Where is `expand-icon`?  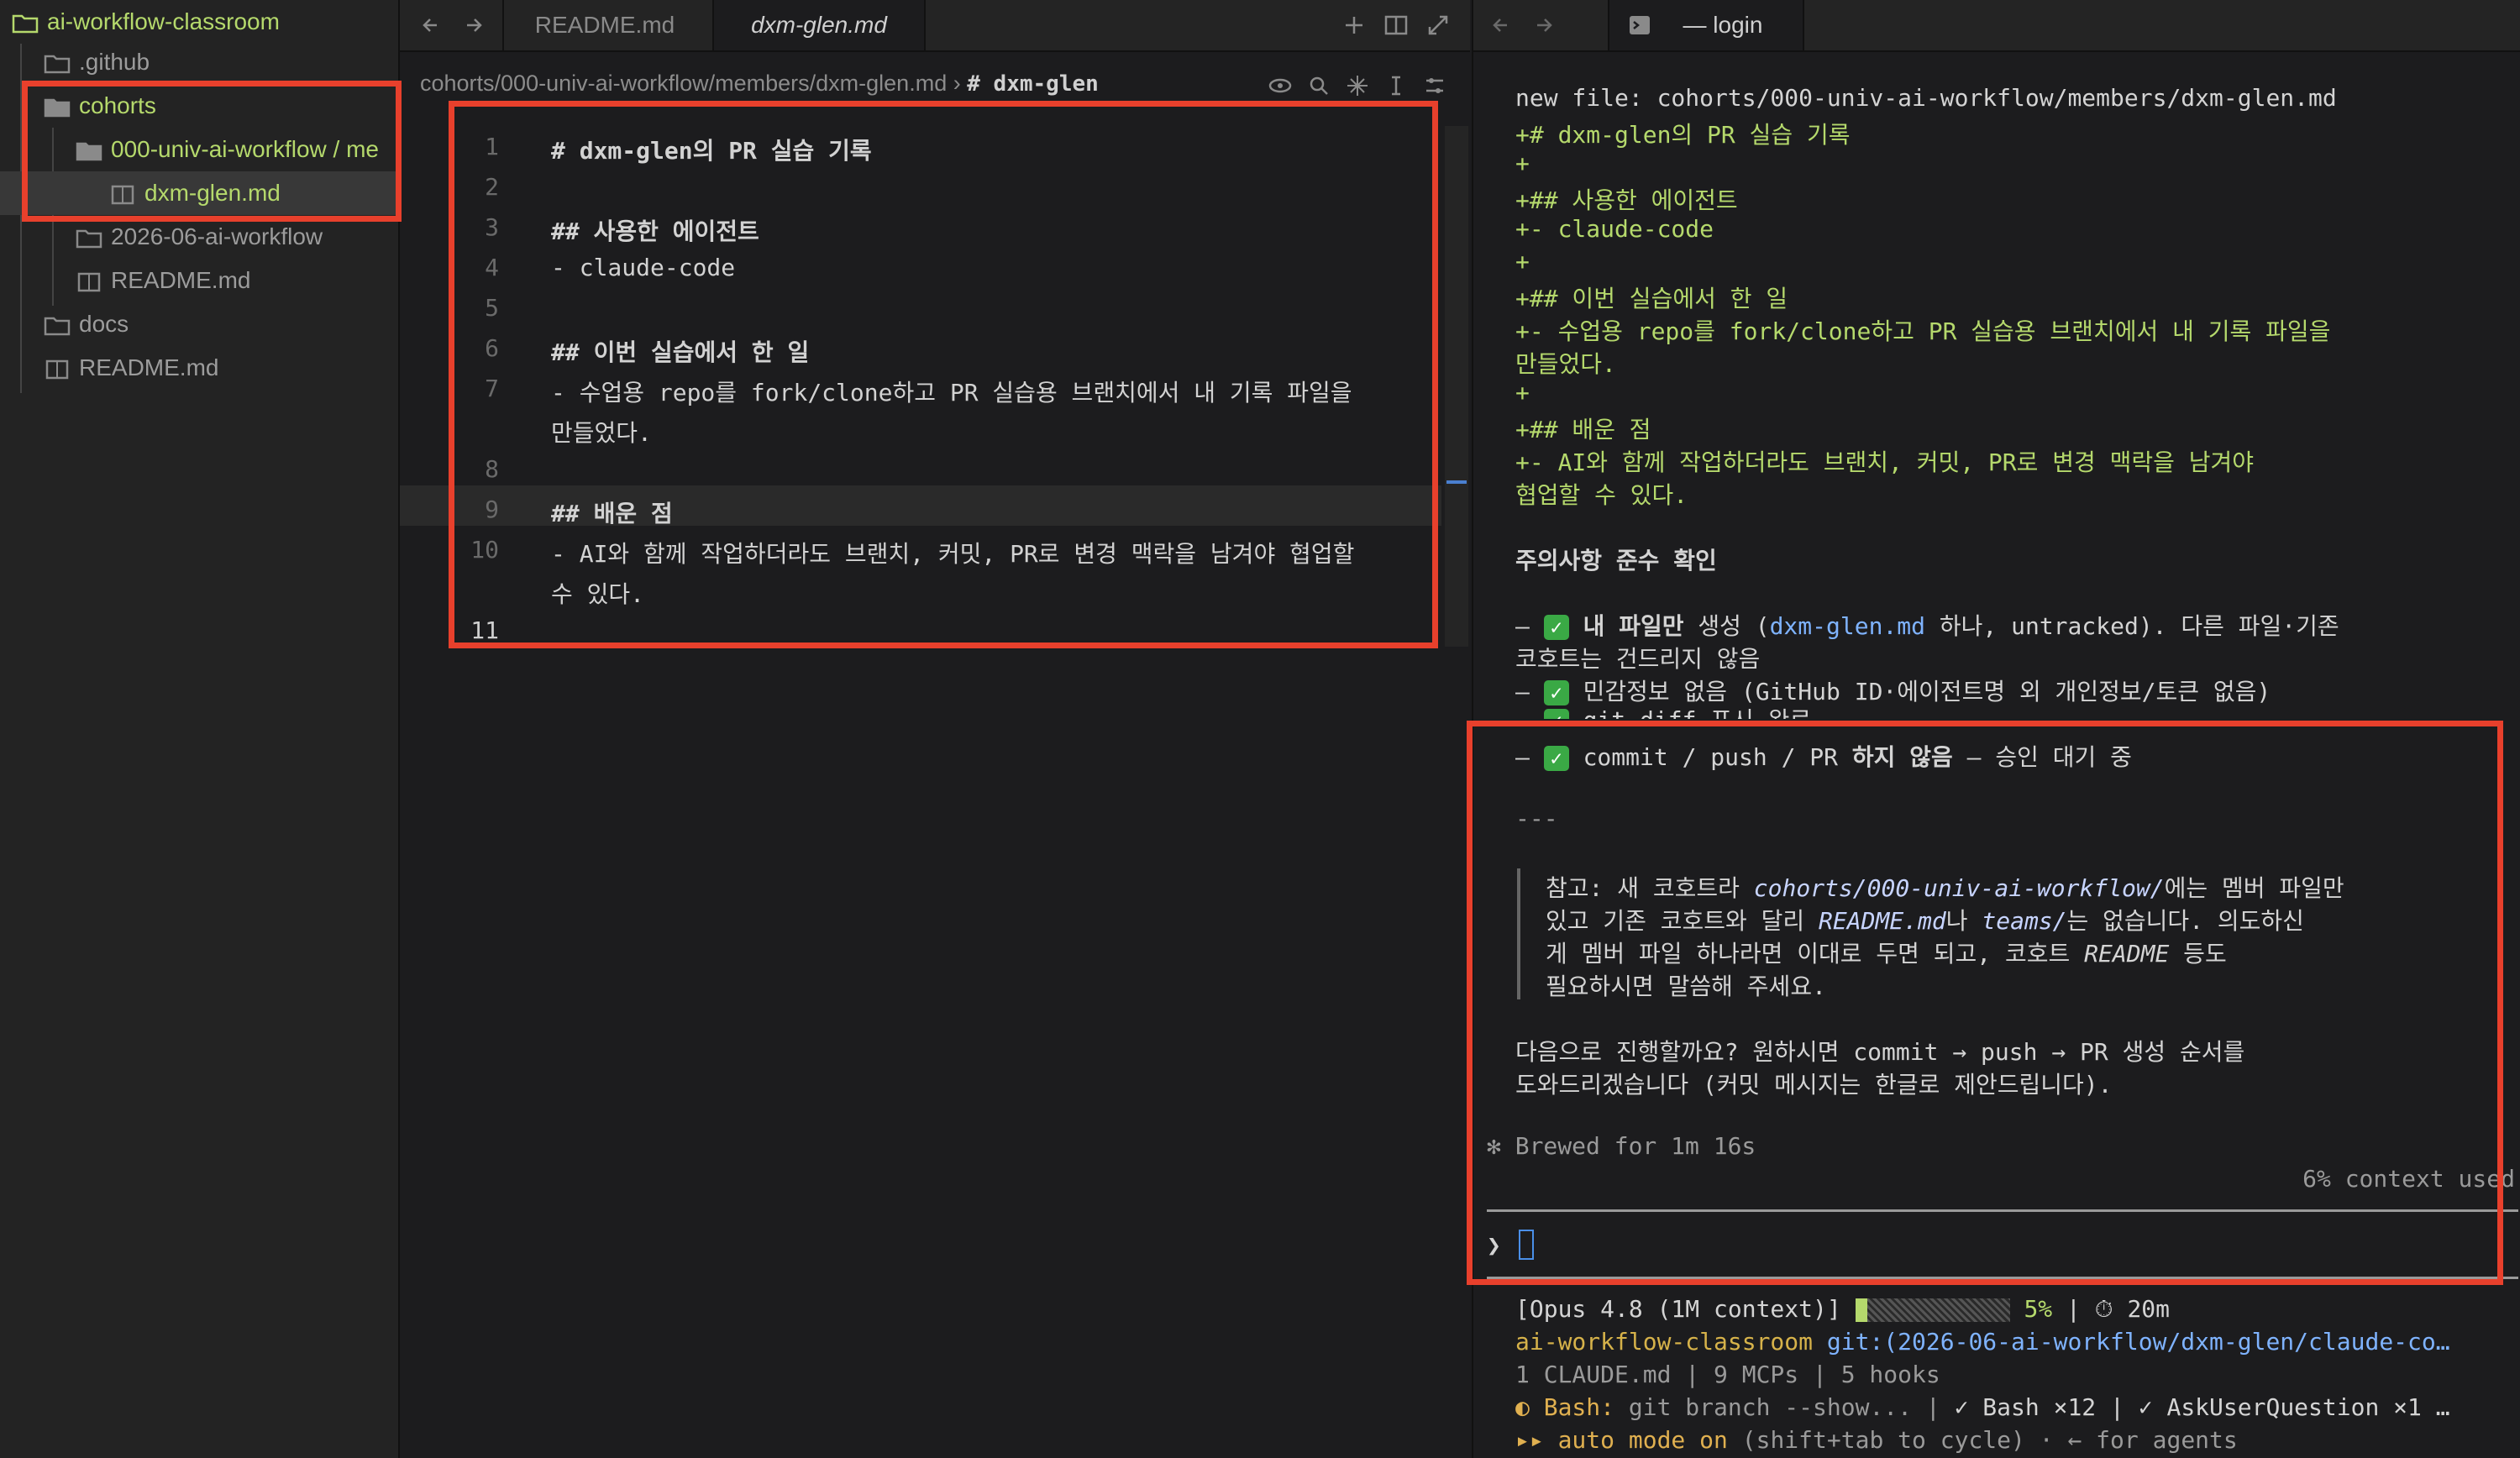
expand-icon is located at coordinates (1438, 25).